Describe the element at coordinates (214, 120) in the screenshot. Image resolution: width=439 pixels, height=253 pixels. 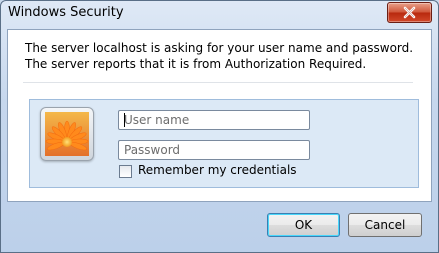
I see `username-input` at that location.